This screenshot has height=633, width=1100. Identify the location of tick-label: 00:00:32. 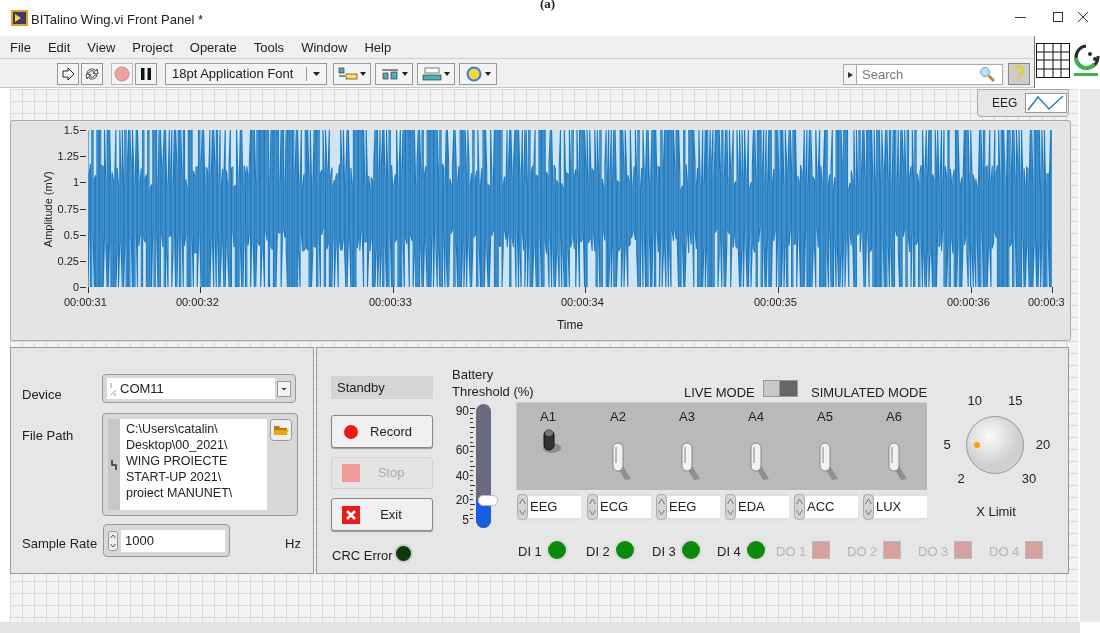
(197, 302).